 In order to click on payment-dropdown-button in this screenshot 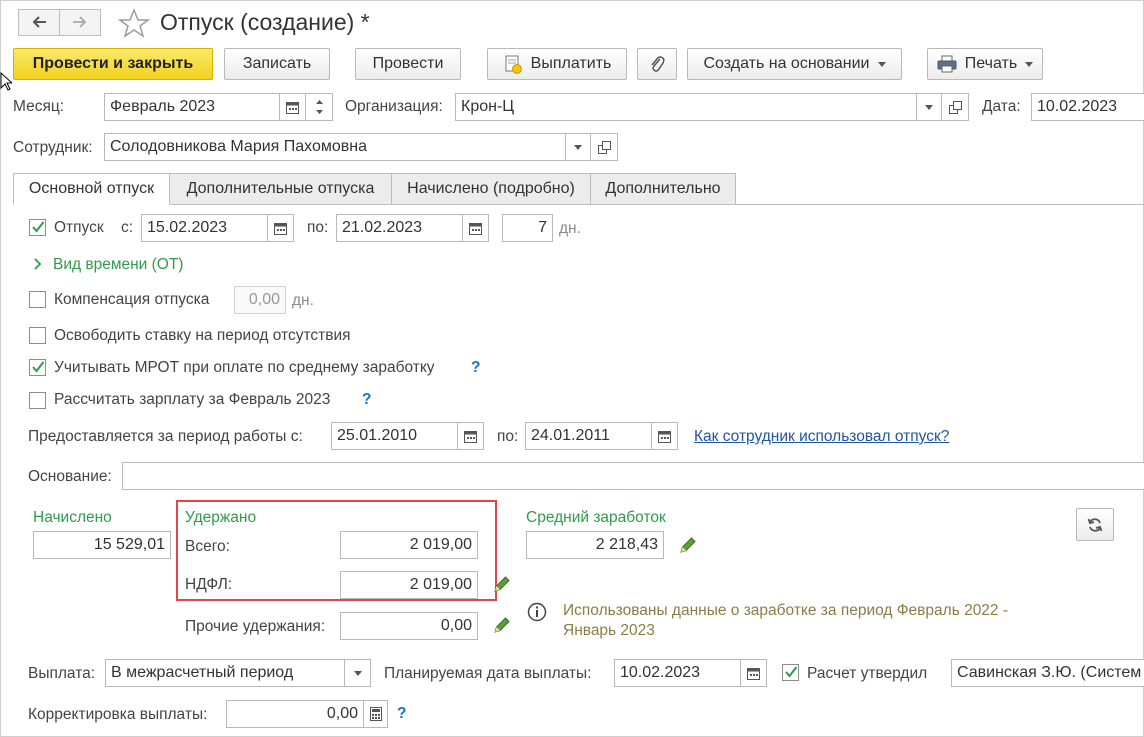, I will do `click(357, 673)`.